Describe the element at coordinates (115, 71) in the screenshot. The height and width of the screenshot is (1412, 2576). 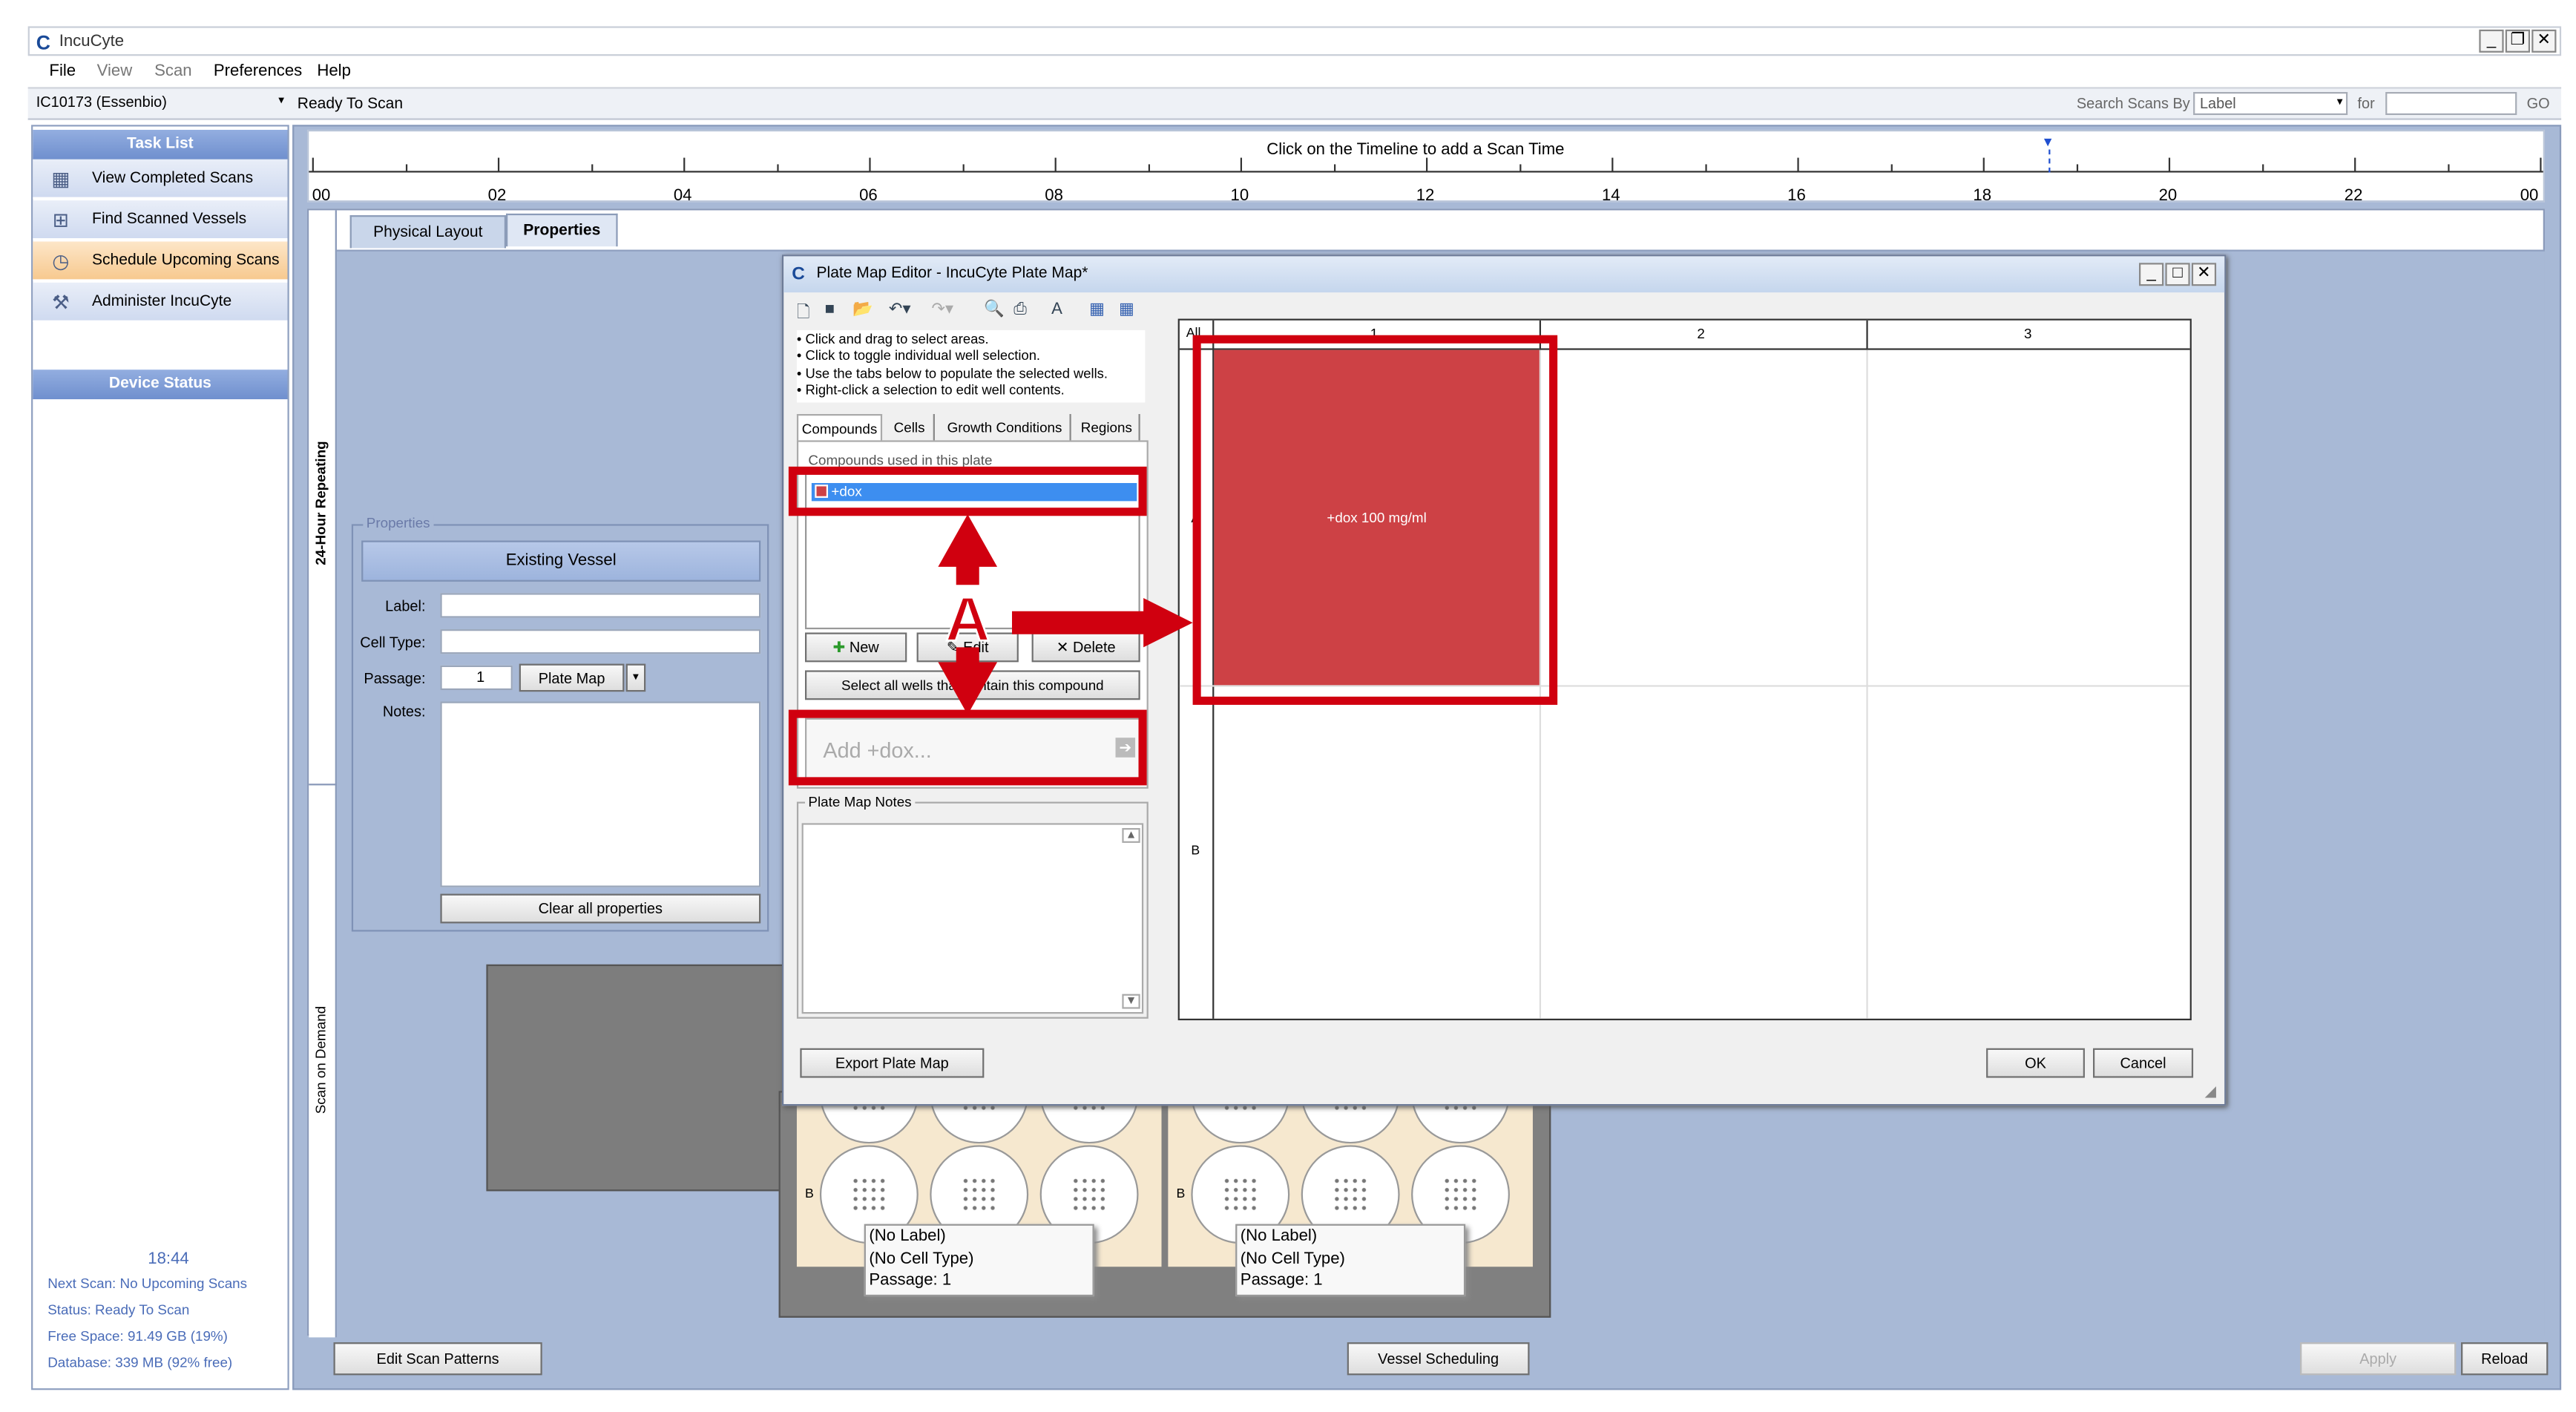
I see `menu-view: View` at that location.